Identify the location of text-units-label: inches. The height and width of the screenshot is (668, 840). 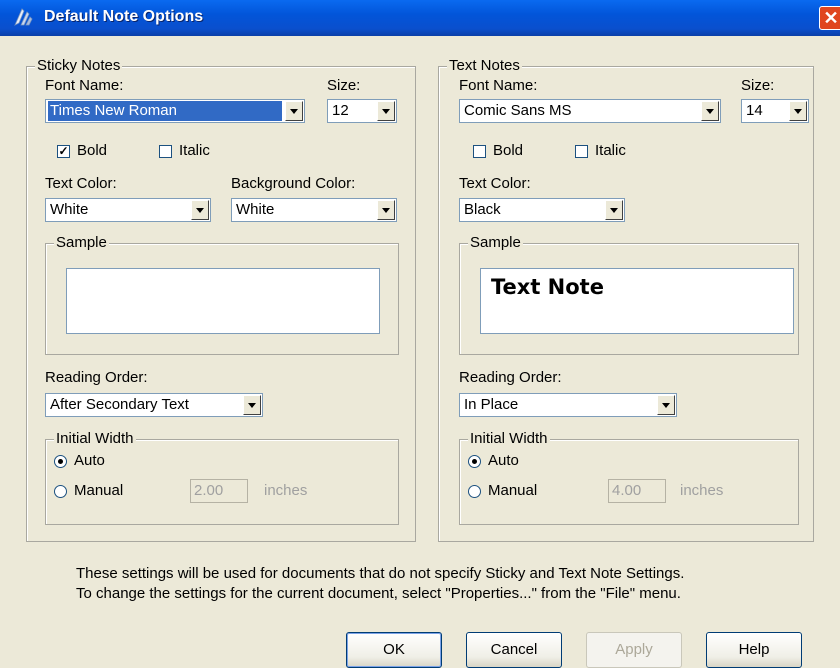
(702, 490).